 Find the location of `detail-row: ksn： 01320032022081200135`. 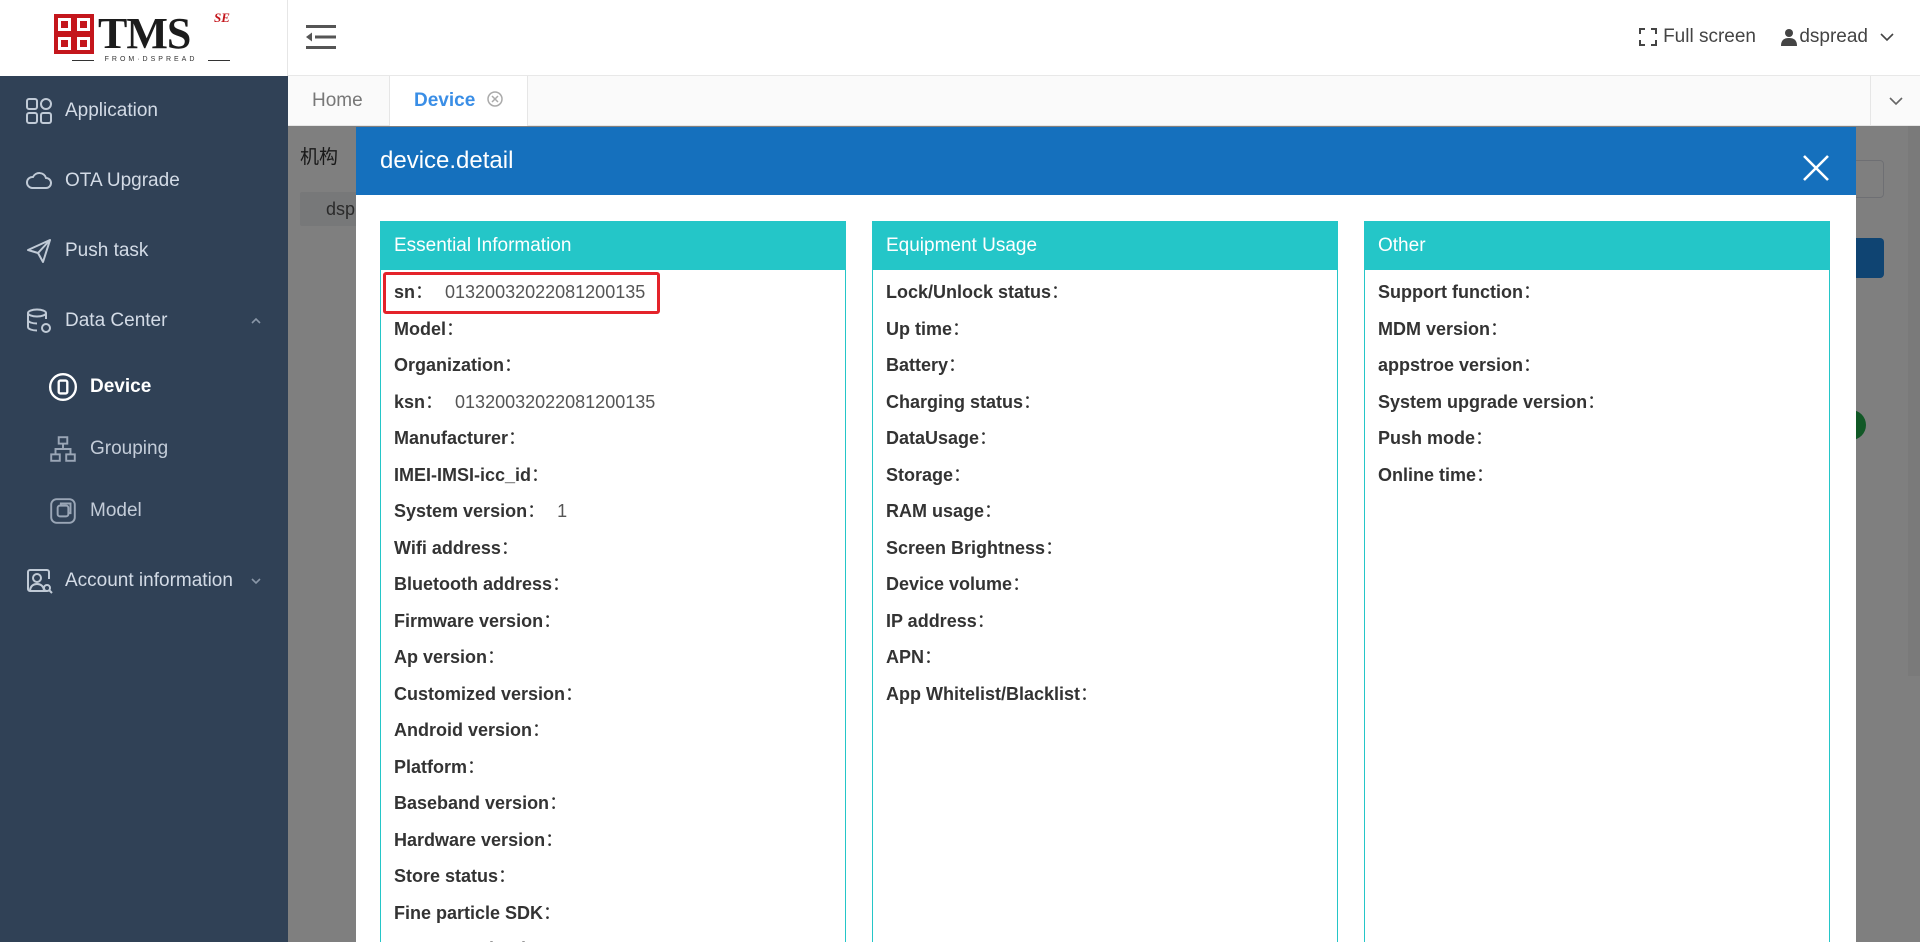

detail-row: ksn： 01320032022081200135 is located at coordinates (619, 402).